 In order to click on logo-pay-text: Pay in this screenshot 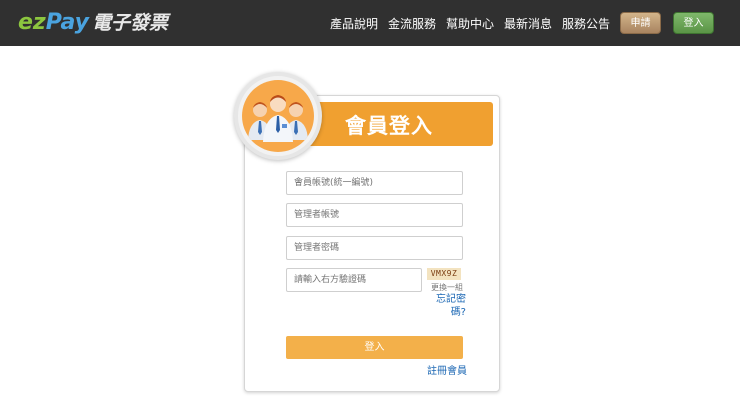, I will do `click(67, 22)`.